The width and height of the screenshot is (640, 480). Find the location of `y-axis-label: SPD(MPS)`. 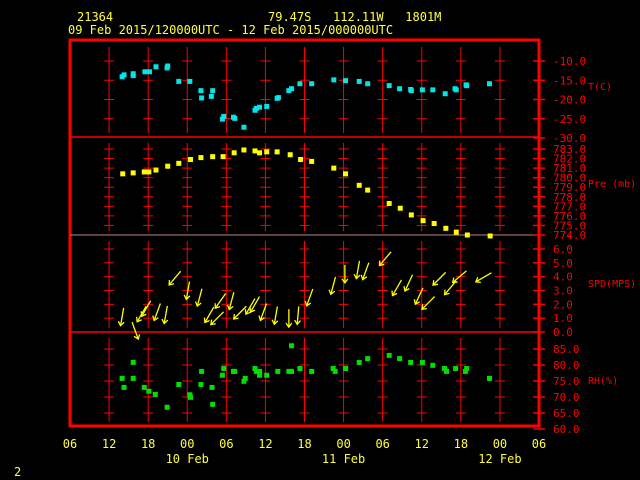

y-axis-label: SPD(MPS) is located at coordinates (612, 284).